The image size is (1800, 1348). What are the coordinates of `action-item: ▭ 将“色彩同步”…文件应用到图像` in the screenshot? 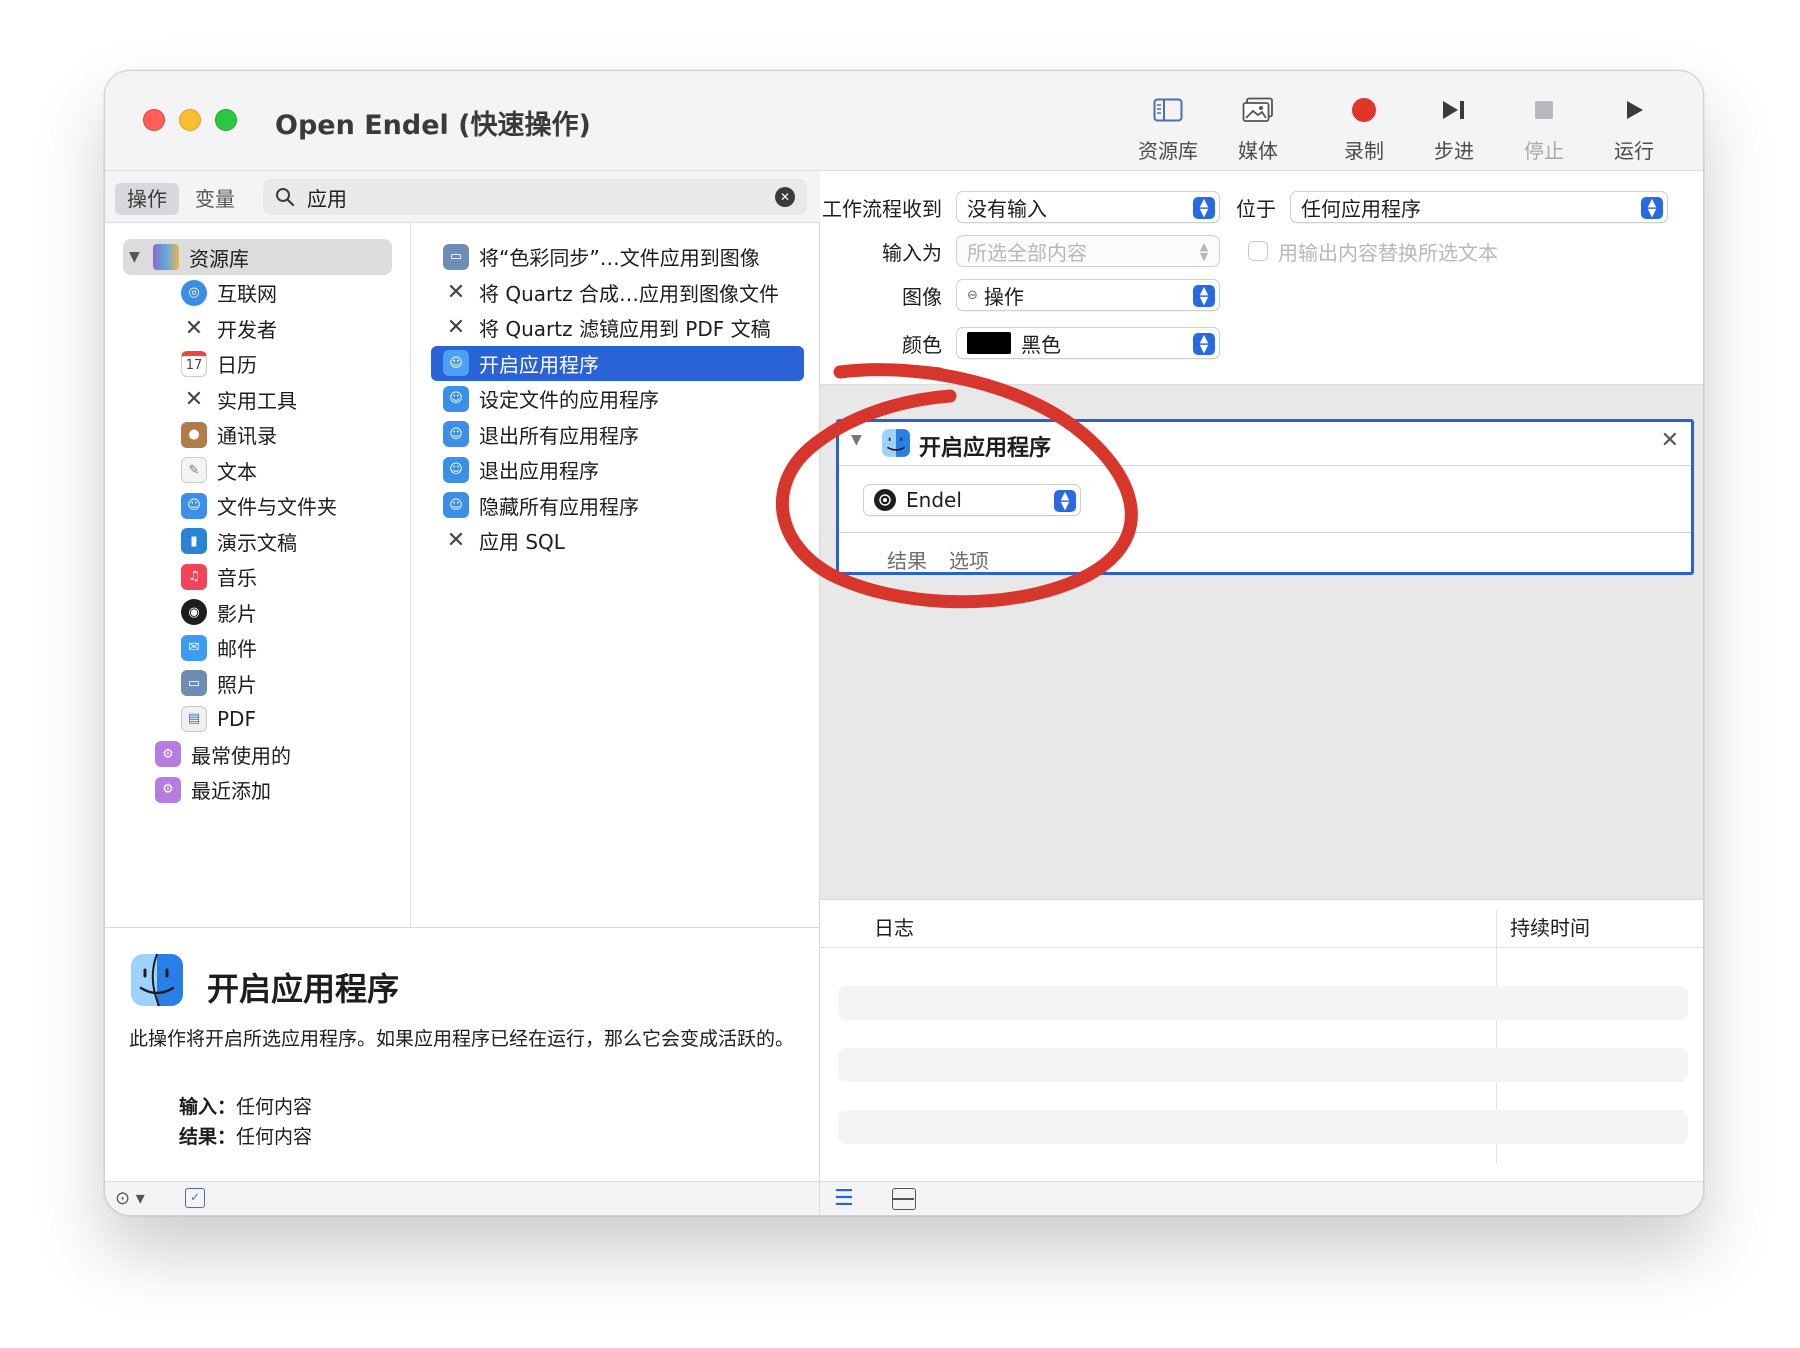 It's located at (617, 257).